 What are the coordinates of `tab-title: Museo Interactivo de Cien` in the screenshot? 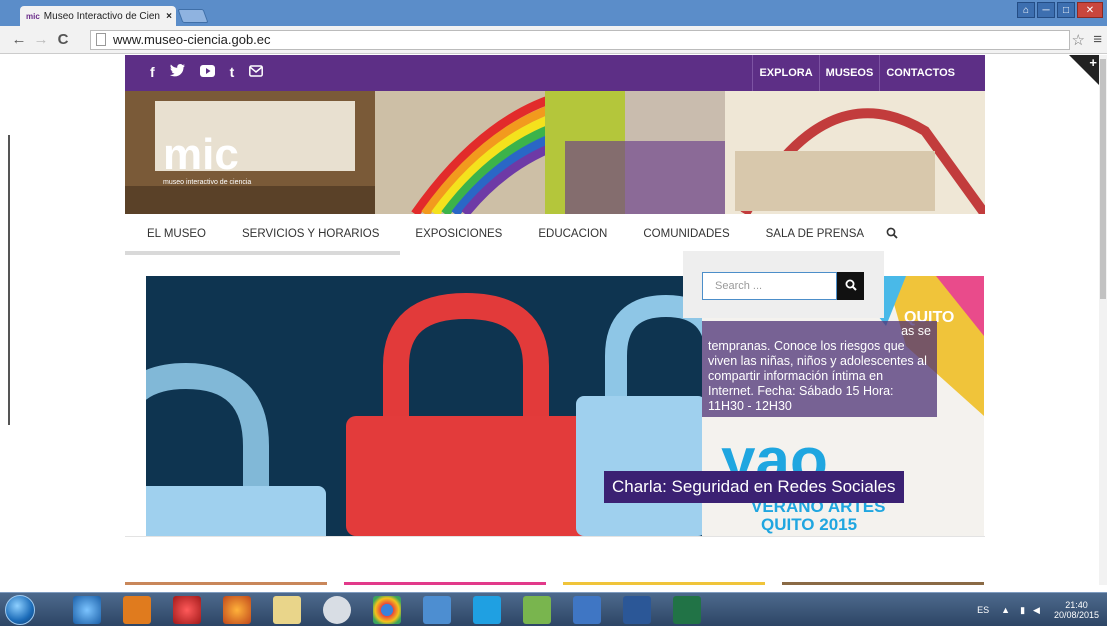 It's located at (101, 16).